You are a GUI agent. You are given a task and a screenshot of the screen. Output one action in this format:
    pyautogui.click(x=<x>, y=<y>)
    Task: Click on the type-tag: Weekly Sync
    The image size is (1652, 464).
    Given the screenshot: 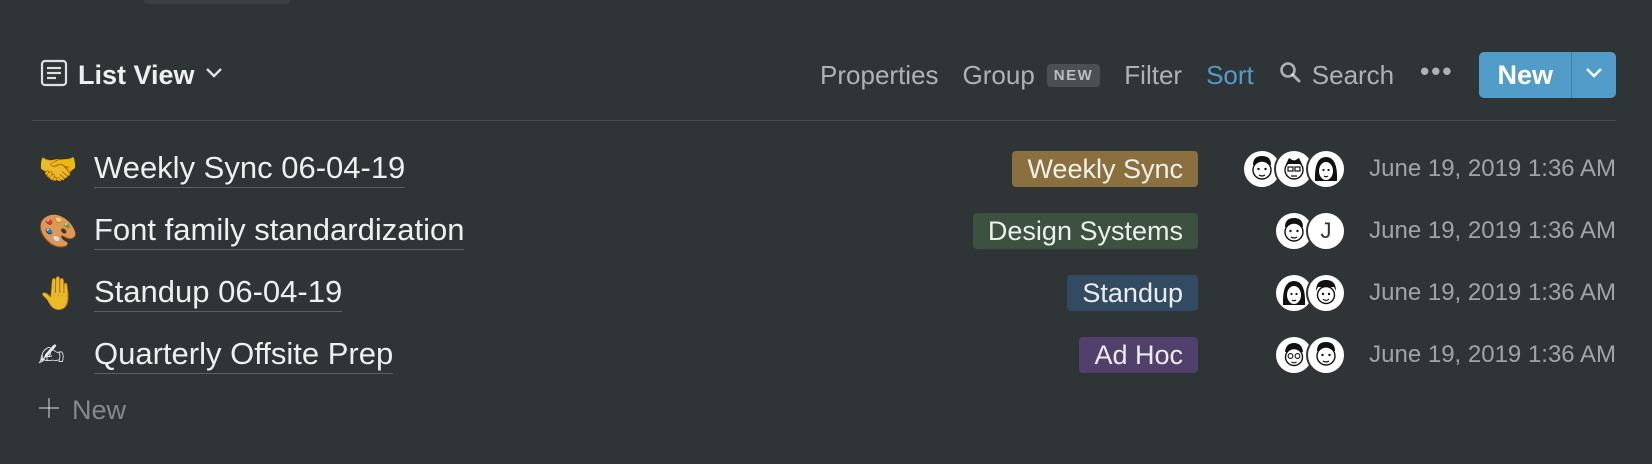 What is the action you would take?
    pyautogui.click(x=1105, y=169)
    